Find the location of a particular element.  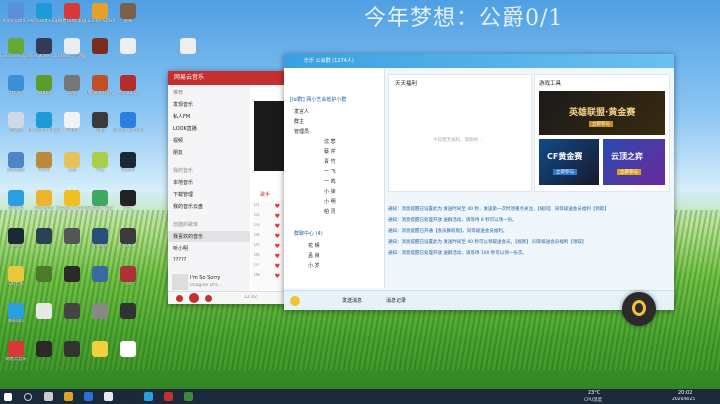

chrome-icon is located at coordinates (108, 396).